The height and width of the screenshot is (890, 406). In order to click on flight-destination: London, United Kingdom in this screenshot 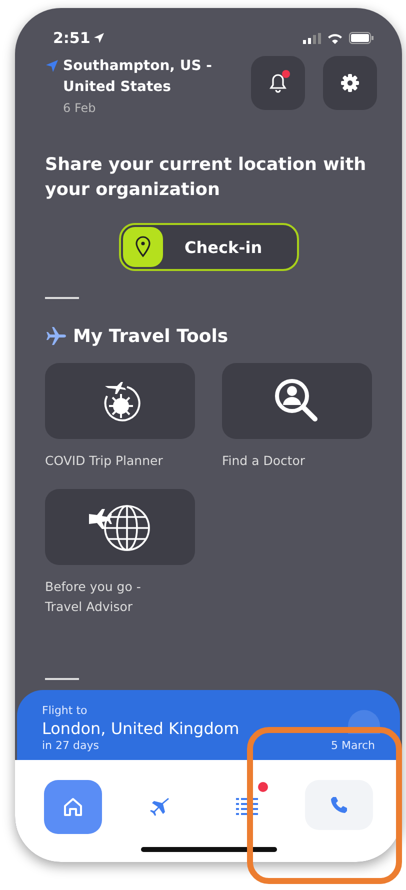, I will do `click(141, 728)`.